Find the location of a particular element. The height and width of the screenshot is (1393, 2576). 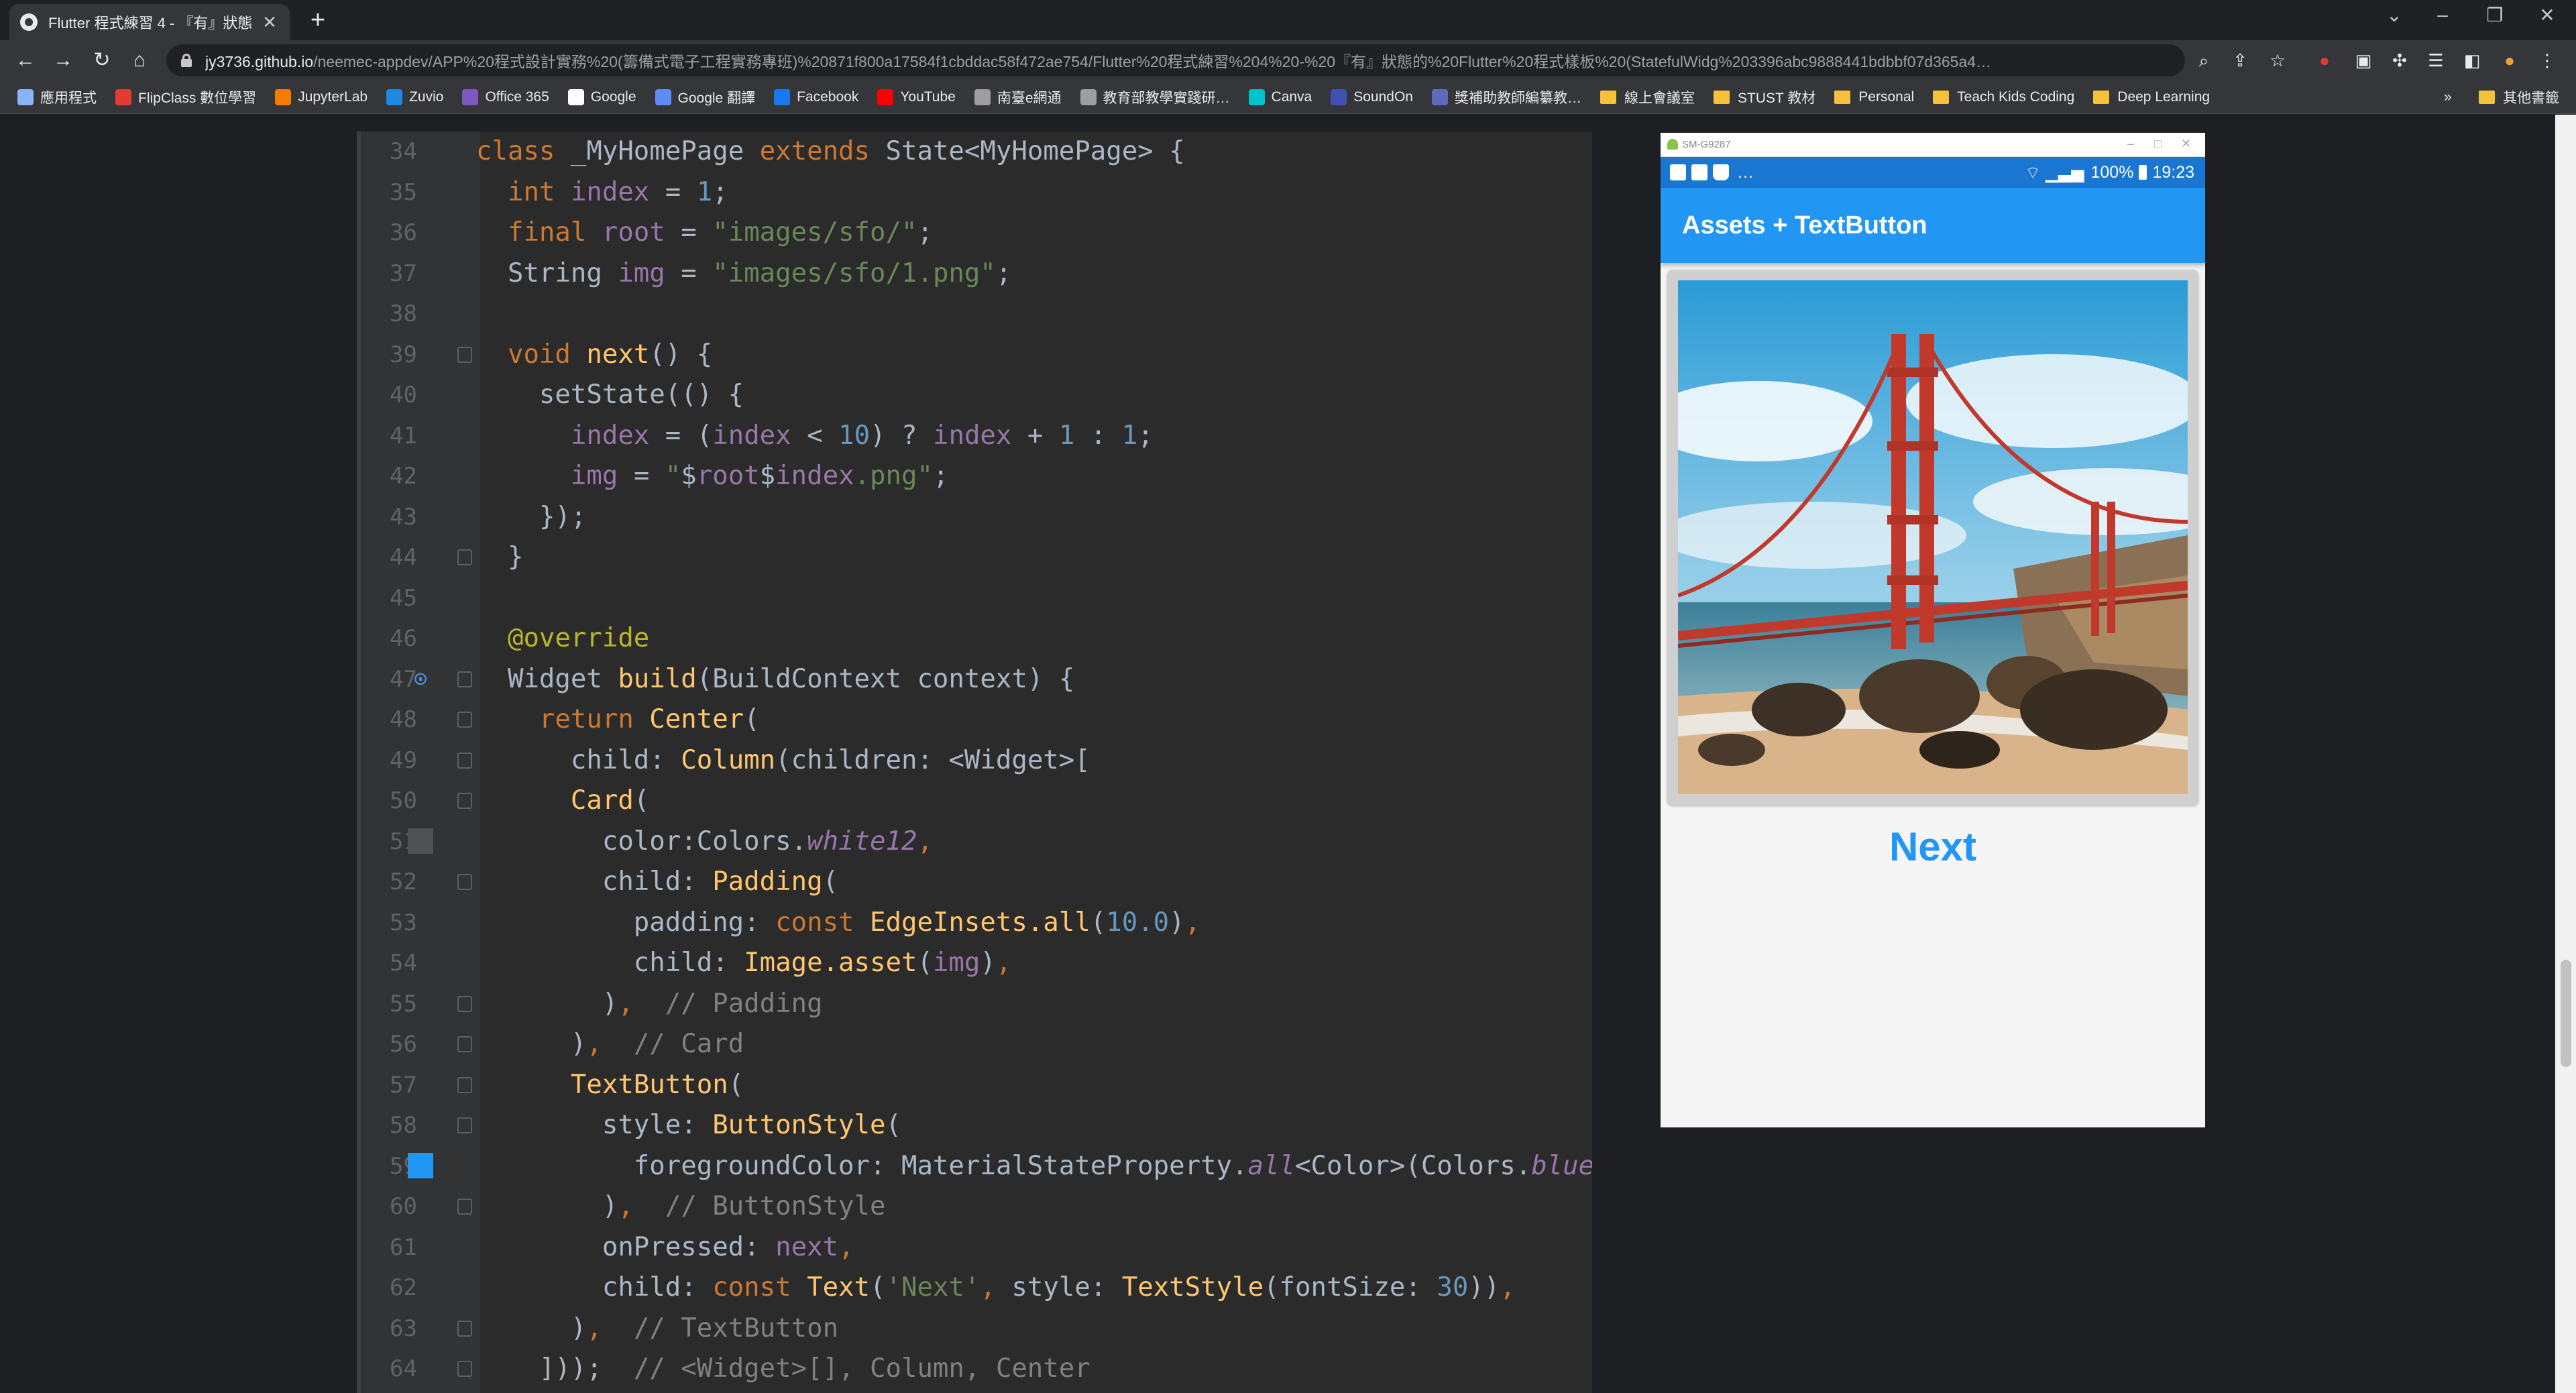

other-bookmarks-folder: 其他書籤 is located at coordinates (2519, 97).